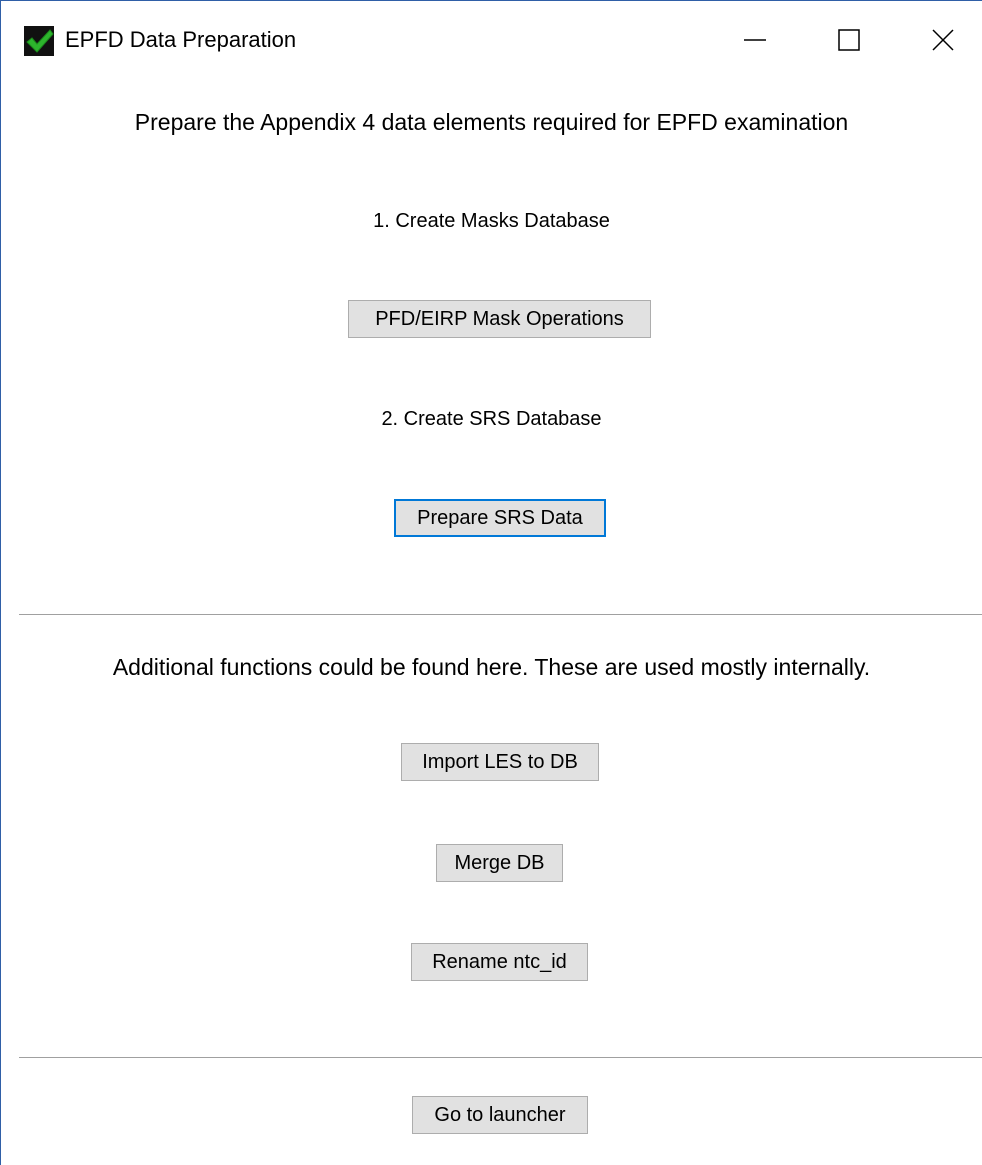 The height and width of the screenshot is (1165, 982). What do you see at coordinates (491, 419) in the screenshot?
I see `step2-label: 2. Create SRS Database` at bounding box center [491, 419].